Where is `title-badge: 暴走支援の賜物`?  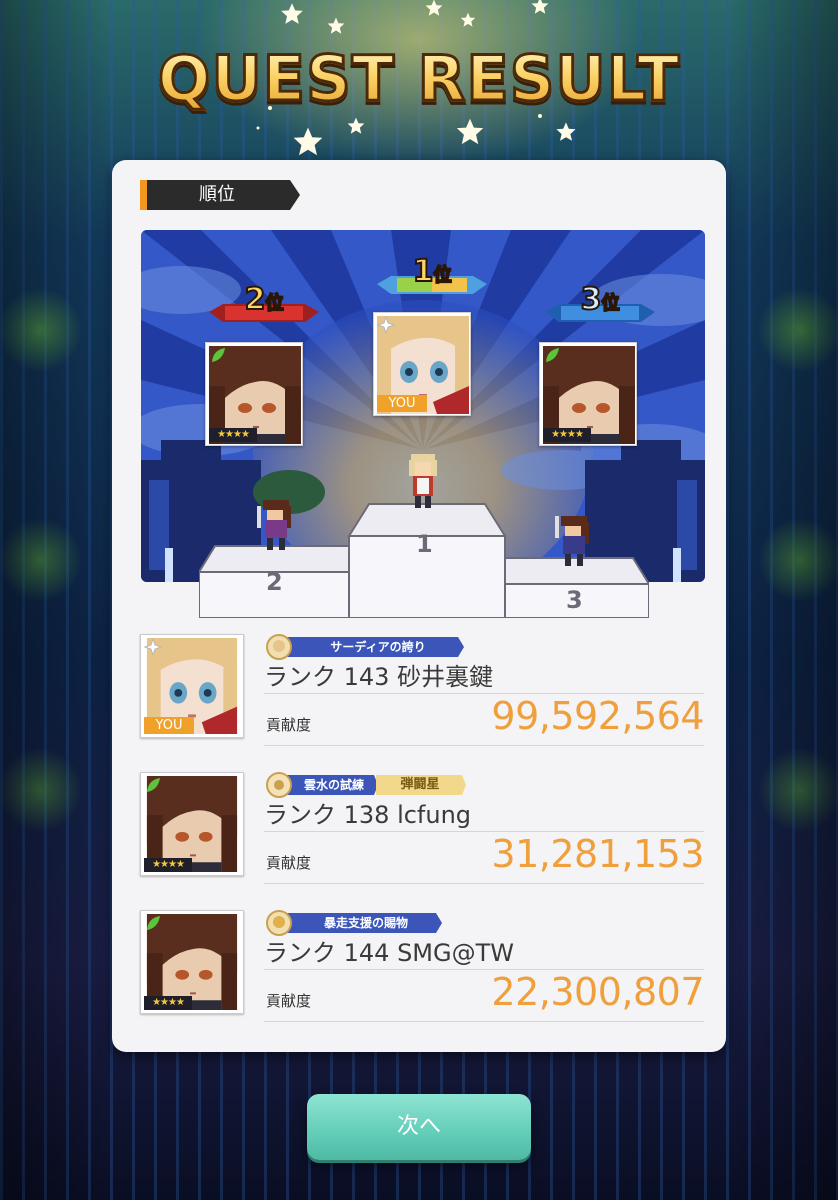
title-badge: 暴走支援の賜物 is located at coordinates (366, 923).